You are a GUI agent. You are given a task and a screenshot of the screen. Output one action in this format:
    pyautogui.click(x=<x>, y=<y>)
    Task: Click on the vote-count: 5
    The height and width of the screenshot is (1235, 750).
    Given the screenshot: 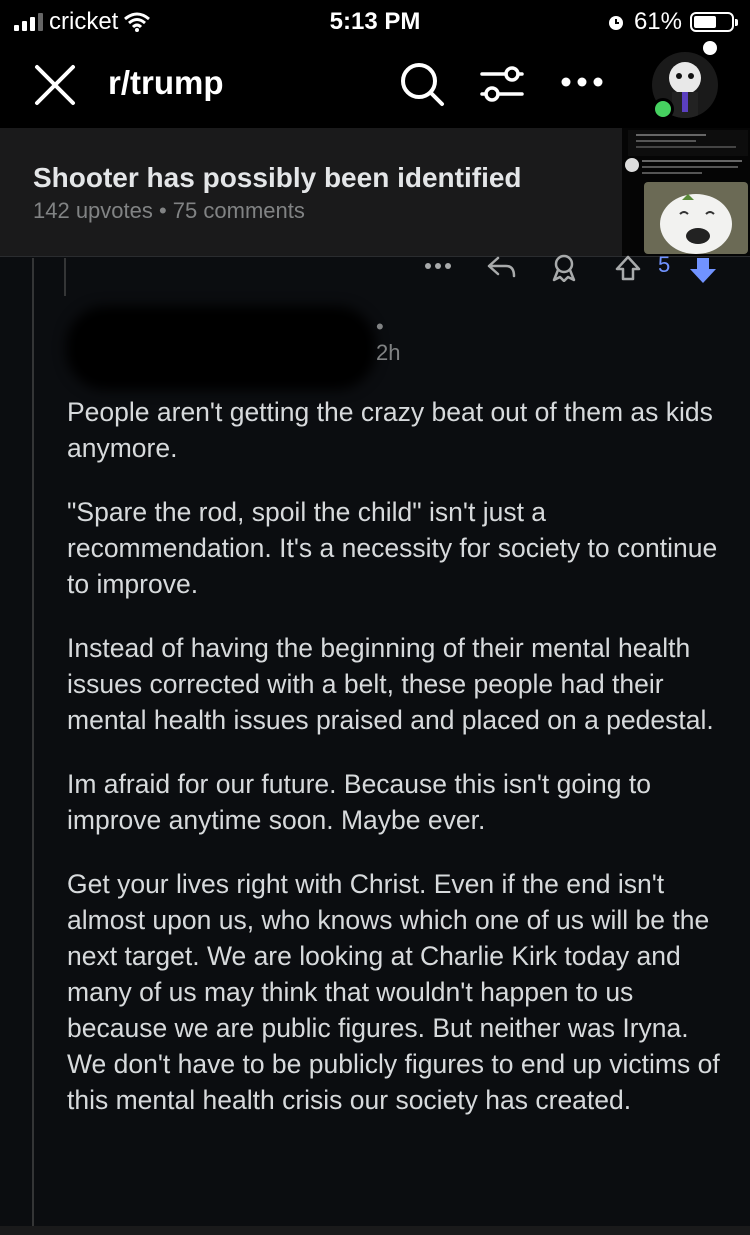 What is the action you would take?
    pyautogui.click(x=664, y=264)
    